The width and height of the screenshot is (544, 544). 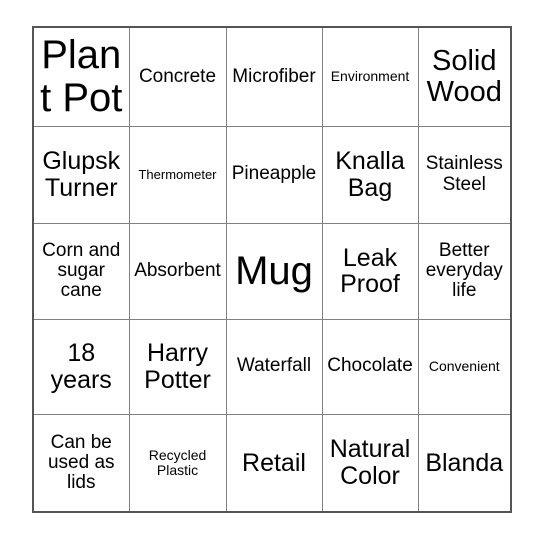 I want to click on bingo-cell-r1c3: Knalla Bag, so click(x=370, y=174).